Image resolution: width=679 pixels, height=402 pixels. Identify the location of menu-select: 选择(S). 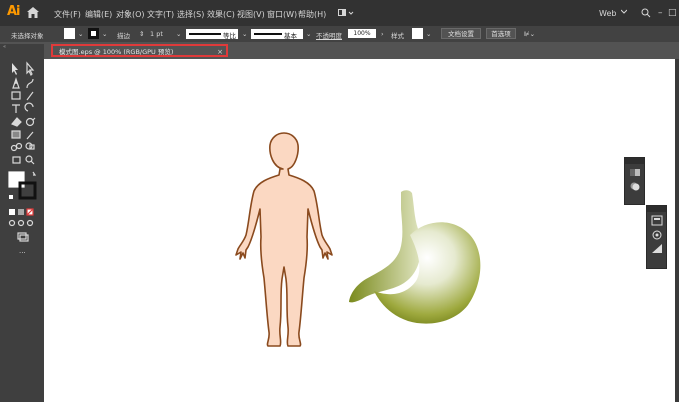
(190, 14).